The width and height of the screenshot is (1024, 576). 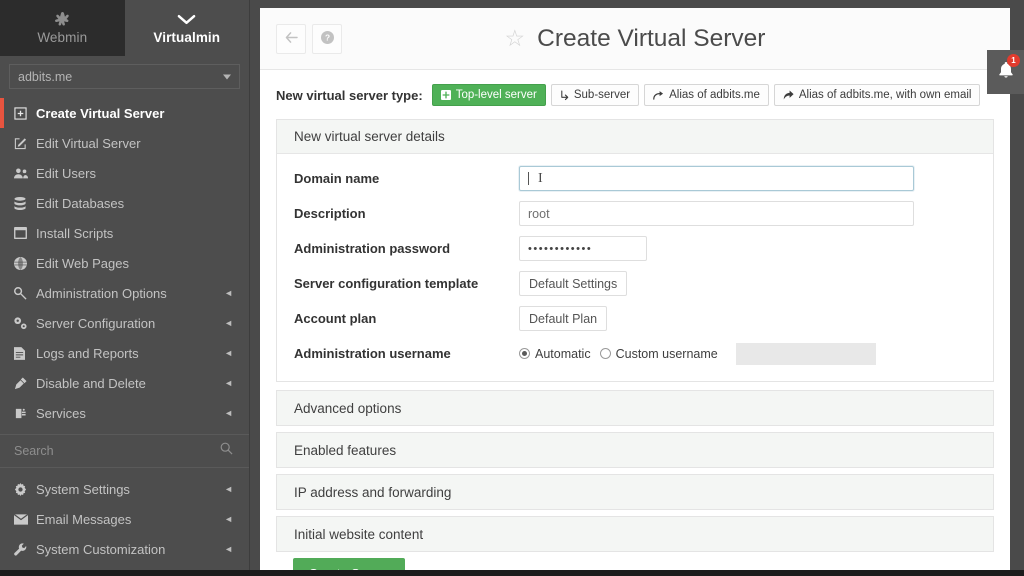 I want to click on server-type-alias-own-email: Alias of adbits.me, with own email, so click(x=877, y=95).